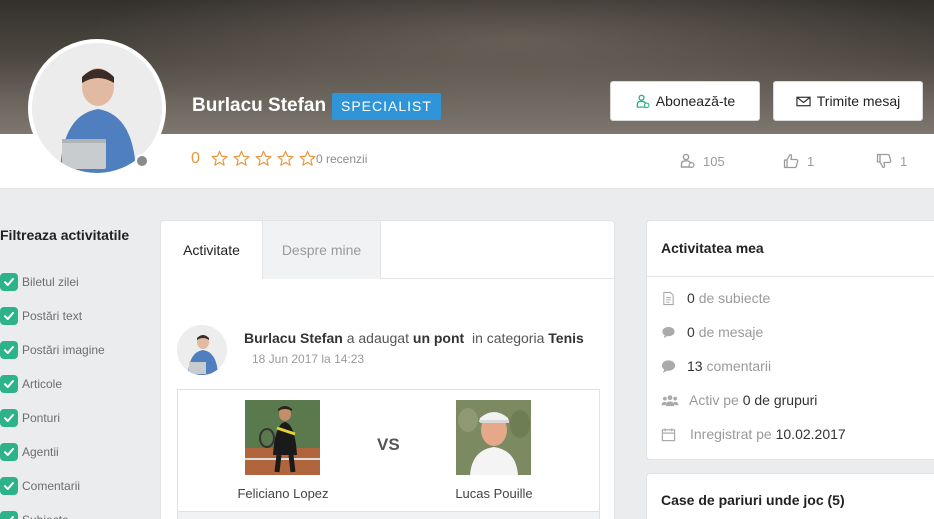  What do you see at coordinates (691, 298) in the screenshot?
I see `subjects-value: 0` at bounding box center [691, 298].